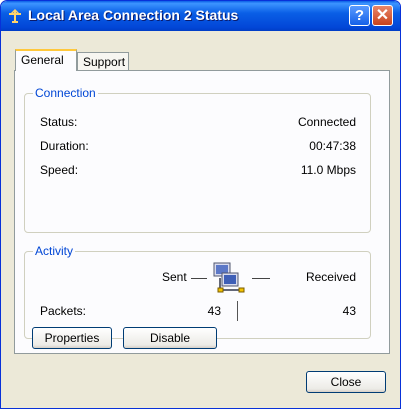 This screenshot has height=409, width=401. What do you see at coordinates (54, 251) in the screenshot?
I see `activity-group-label: Activity` at bounding box center [54, 251].